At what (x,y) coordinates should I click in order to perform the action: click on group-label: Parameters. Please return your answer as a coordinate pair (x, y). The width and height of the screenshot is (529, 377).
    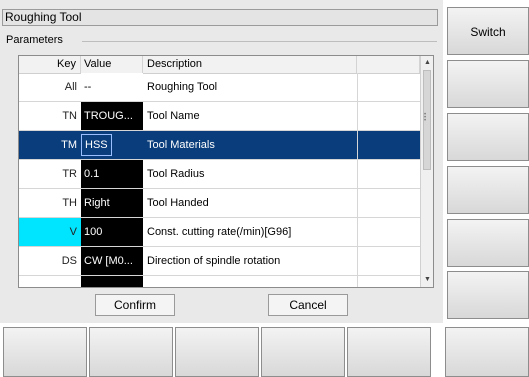
    Looking at the image, I should click on (34, 40).